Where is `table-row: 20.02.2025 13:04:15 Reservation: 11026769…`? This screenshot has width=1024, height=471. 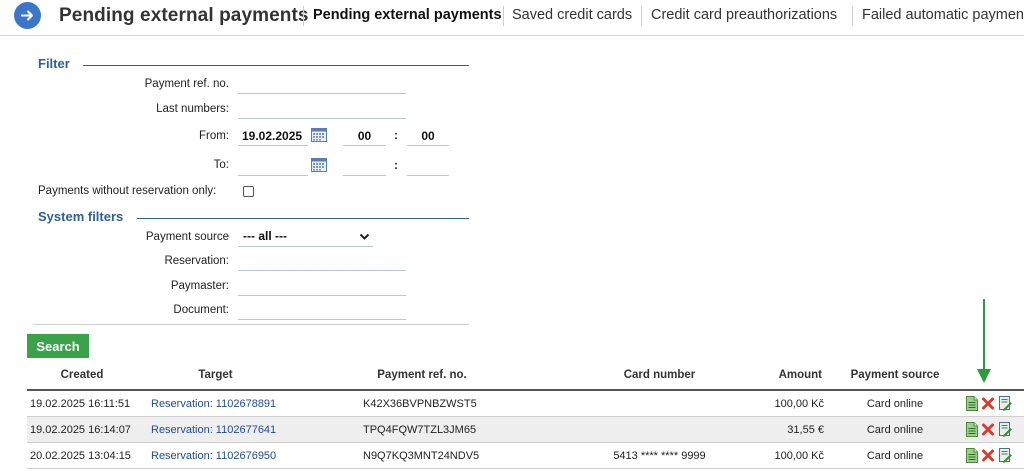
table-row: 20.02.2025 13:04:15 Reservation: 11026769… is located at coordinates (525, 456).